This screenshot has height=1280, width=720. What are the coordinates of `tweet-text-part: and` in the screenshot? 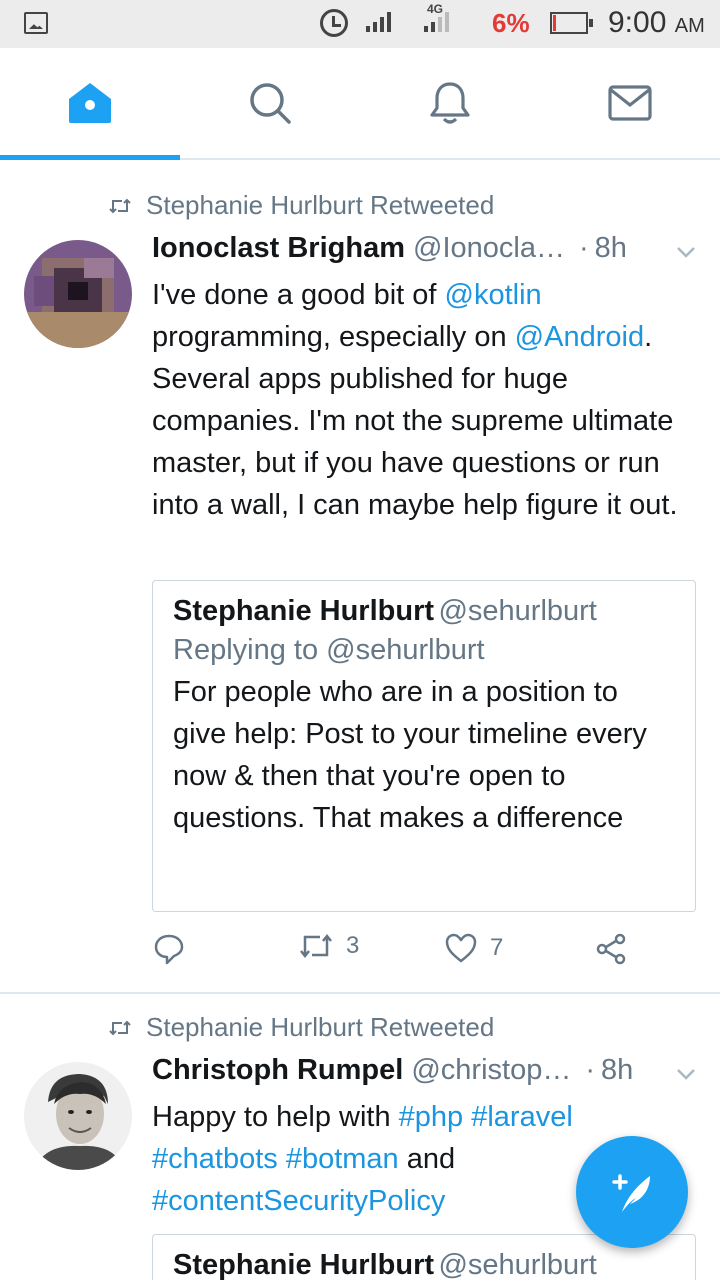 It's located at (427, 1159).